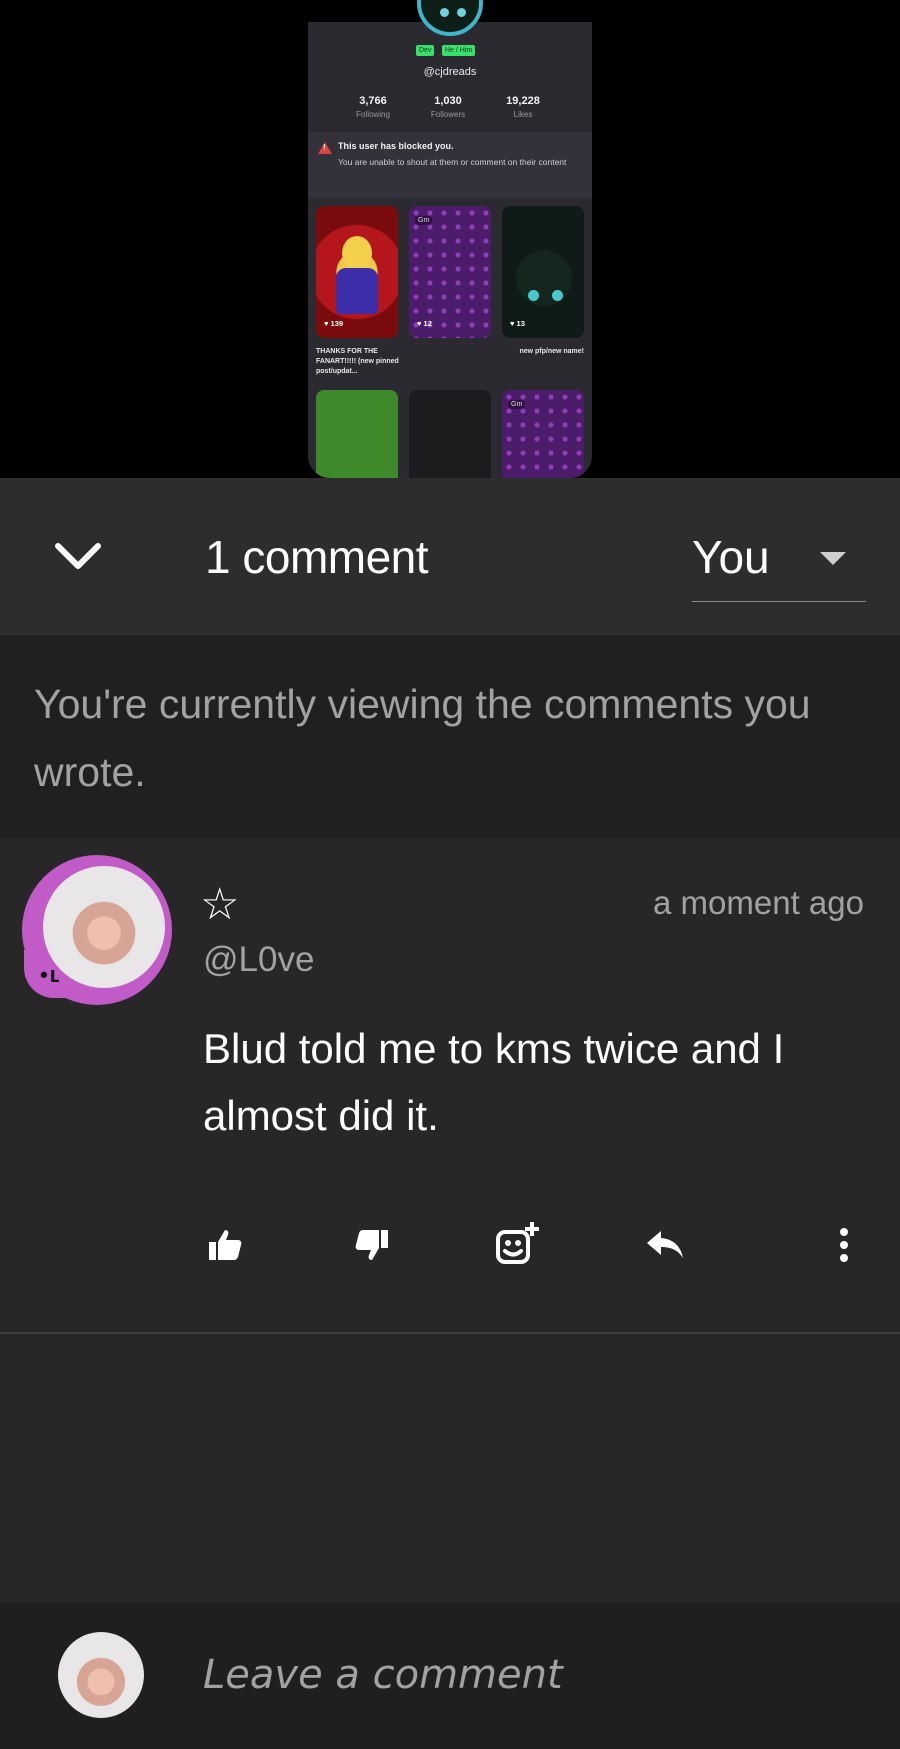 This screenshot has height=1749, width=900. I want to click on current-user-avatar, so click(101, 1675).